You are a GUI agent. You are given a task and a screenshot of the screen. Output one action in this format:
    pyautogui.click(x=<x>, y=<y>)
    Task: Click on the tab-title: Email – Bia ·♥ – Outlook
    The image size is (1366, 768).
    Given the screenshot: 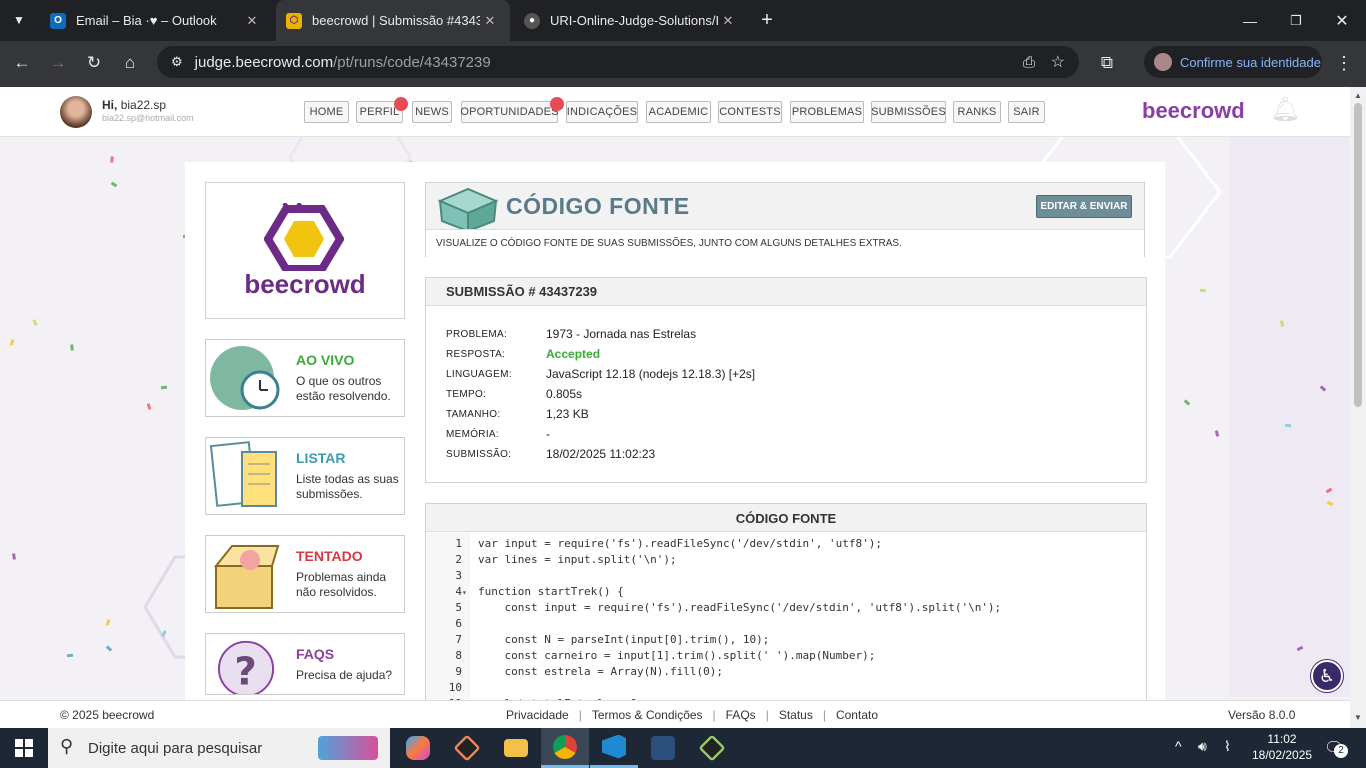 What is the action you would take?
    pyautogui.click(x=146, y=20)
    